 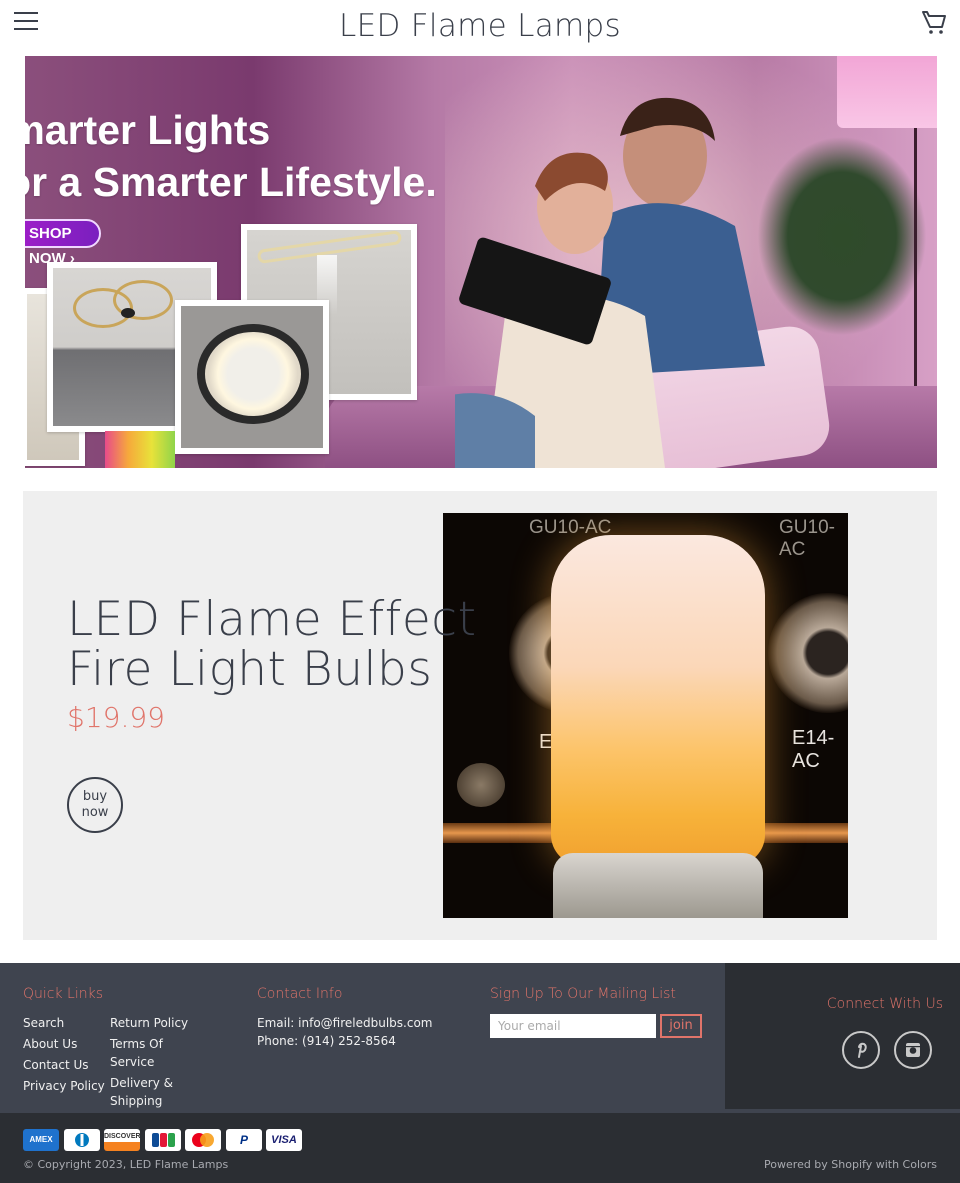 What do you see at coordinates (72, 258) in the screenshot?
I see `chevron-right-icon: ›` at bounding box center [72, 258].